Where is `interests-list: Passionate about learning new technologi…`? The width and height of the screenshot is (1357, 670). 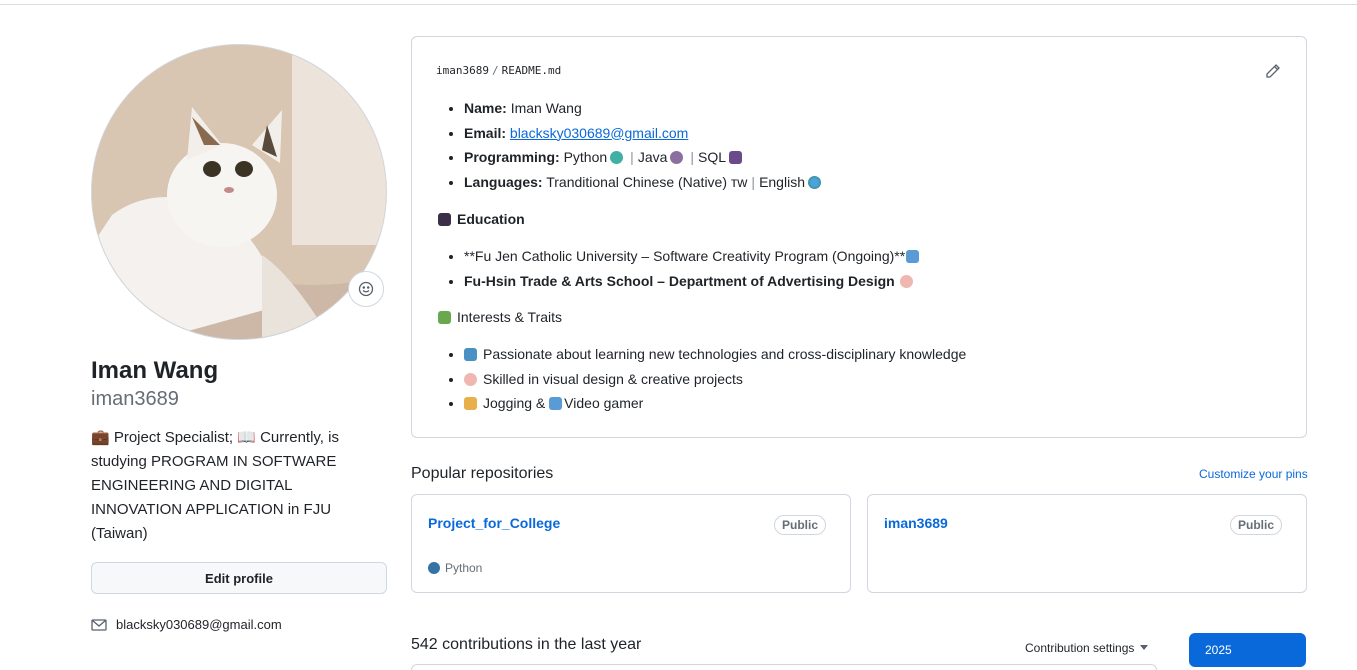
interests-list: Passionate about learning new technologi… is located at coordinates (715, 379).